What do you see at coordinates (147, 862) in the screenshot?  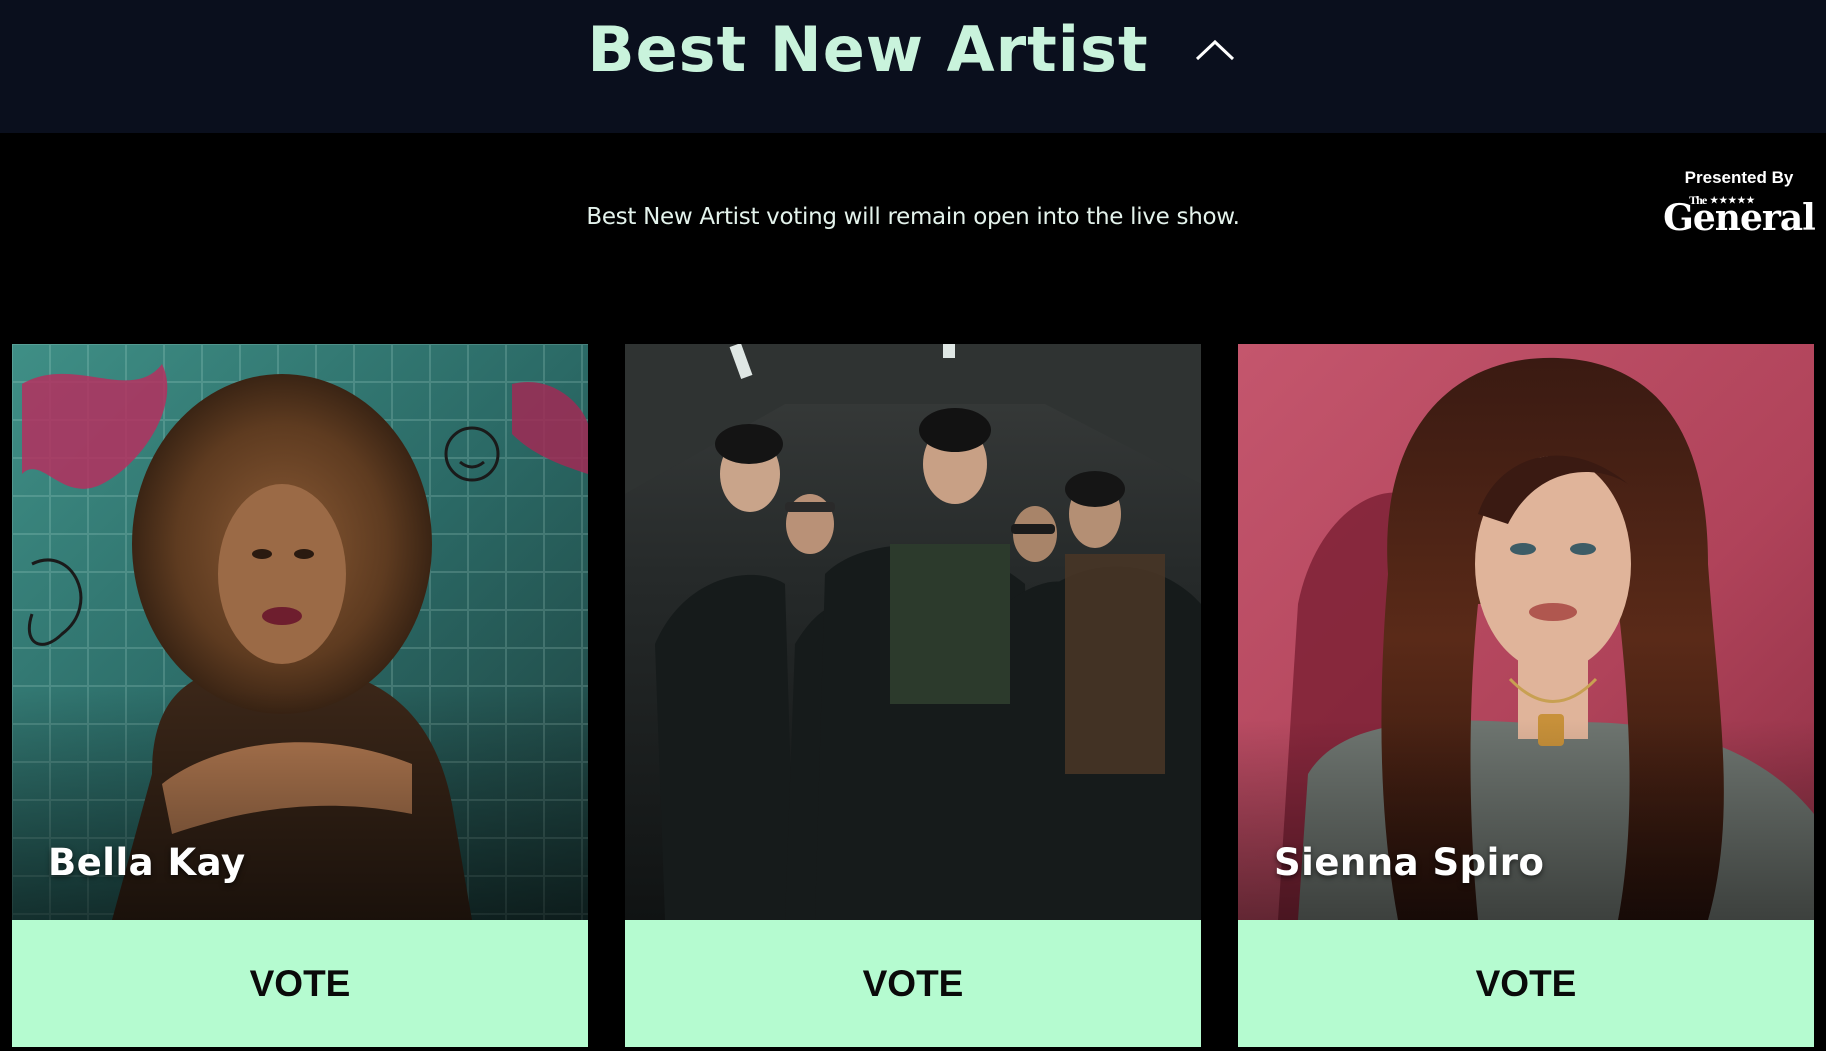 I see `nominee-name: Bella Kay` at bounding box center [147, 862].